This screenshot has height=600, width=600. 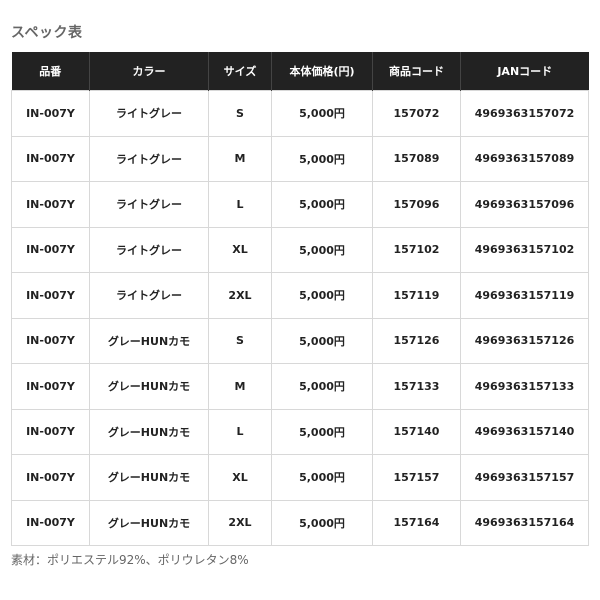 I want to click on cell-jan-code: 4969363157157, so click(x=524, y=477).